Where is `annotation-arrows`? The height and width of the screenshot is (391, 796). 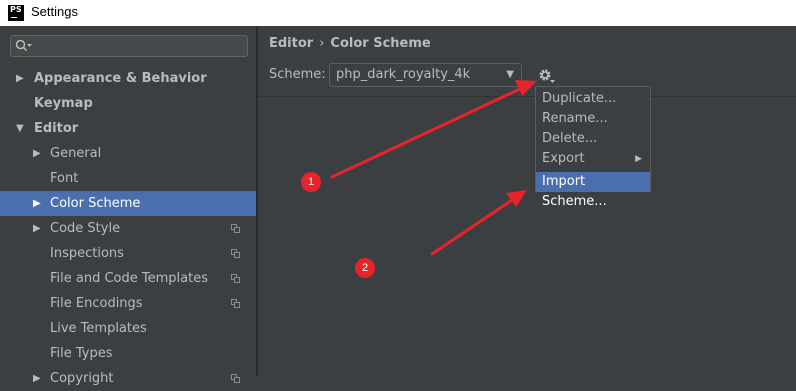 annotation-arrows is located at coordinates (433, 168).